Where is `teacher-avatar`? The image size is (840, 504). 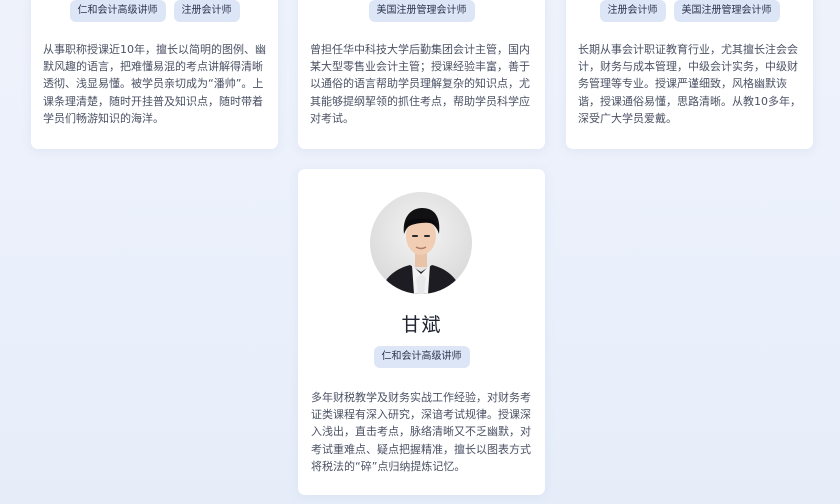 teacher-avatar is located at coordinates (421, 243).